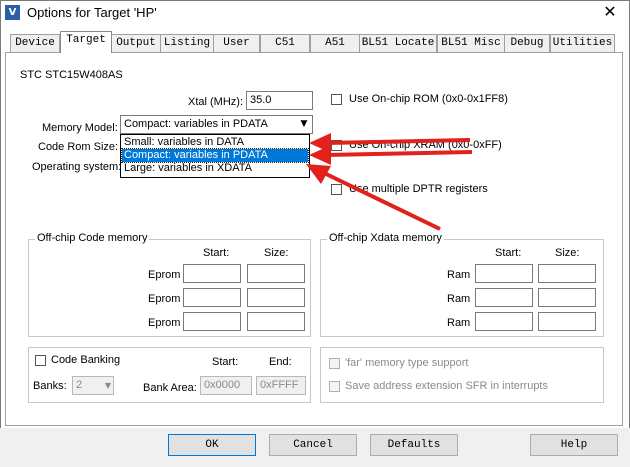 This screenshot has height=467, width=630. What do you see at coordinates (373, 197) in the screenshot?
I see `red-arrow-large` at bounding box center [373, 197].